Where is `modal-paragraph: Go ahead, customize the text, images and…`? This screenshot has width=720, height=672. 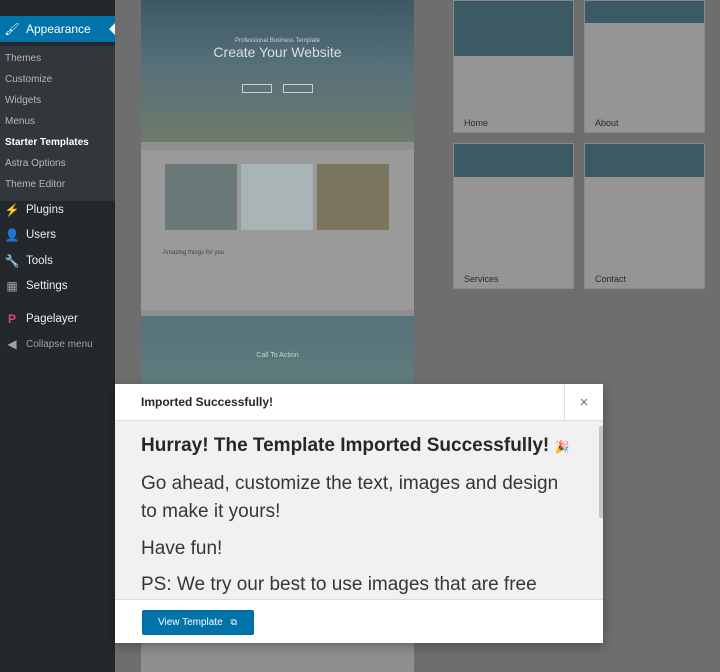
modal-paragraph: Go ahead, customize the text, images and… is located at coordinates (350, 497).